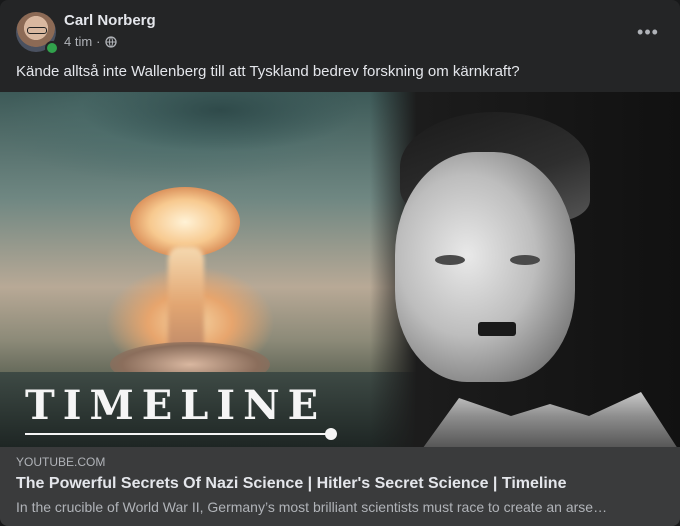 This screenshot has width=680, height=526. What do you see at coordinates (497, 329) in the screenshot?
I see `portrait-moustache` at bounding box center [497, 329].